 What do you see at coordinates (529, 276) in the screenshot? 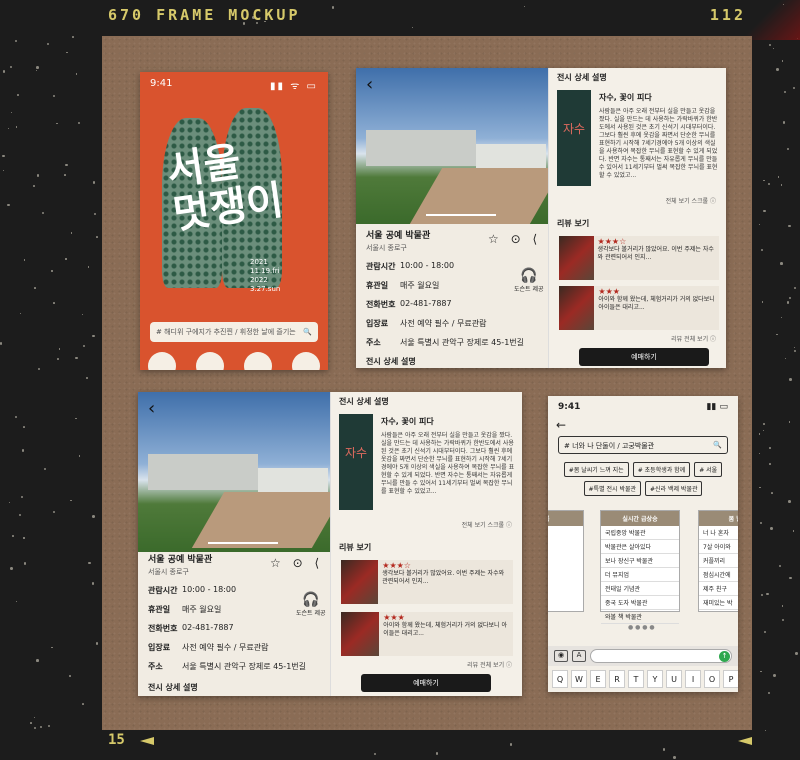
I see `headphones-icon: 🎧` at bounding box center [529, 276].